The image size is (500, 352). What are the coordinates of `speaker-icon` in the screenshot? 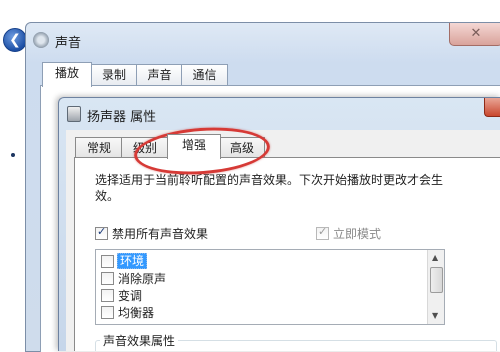 It's located at (41, 40).